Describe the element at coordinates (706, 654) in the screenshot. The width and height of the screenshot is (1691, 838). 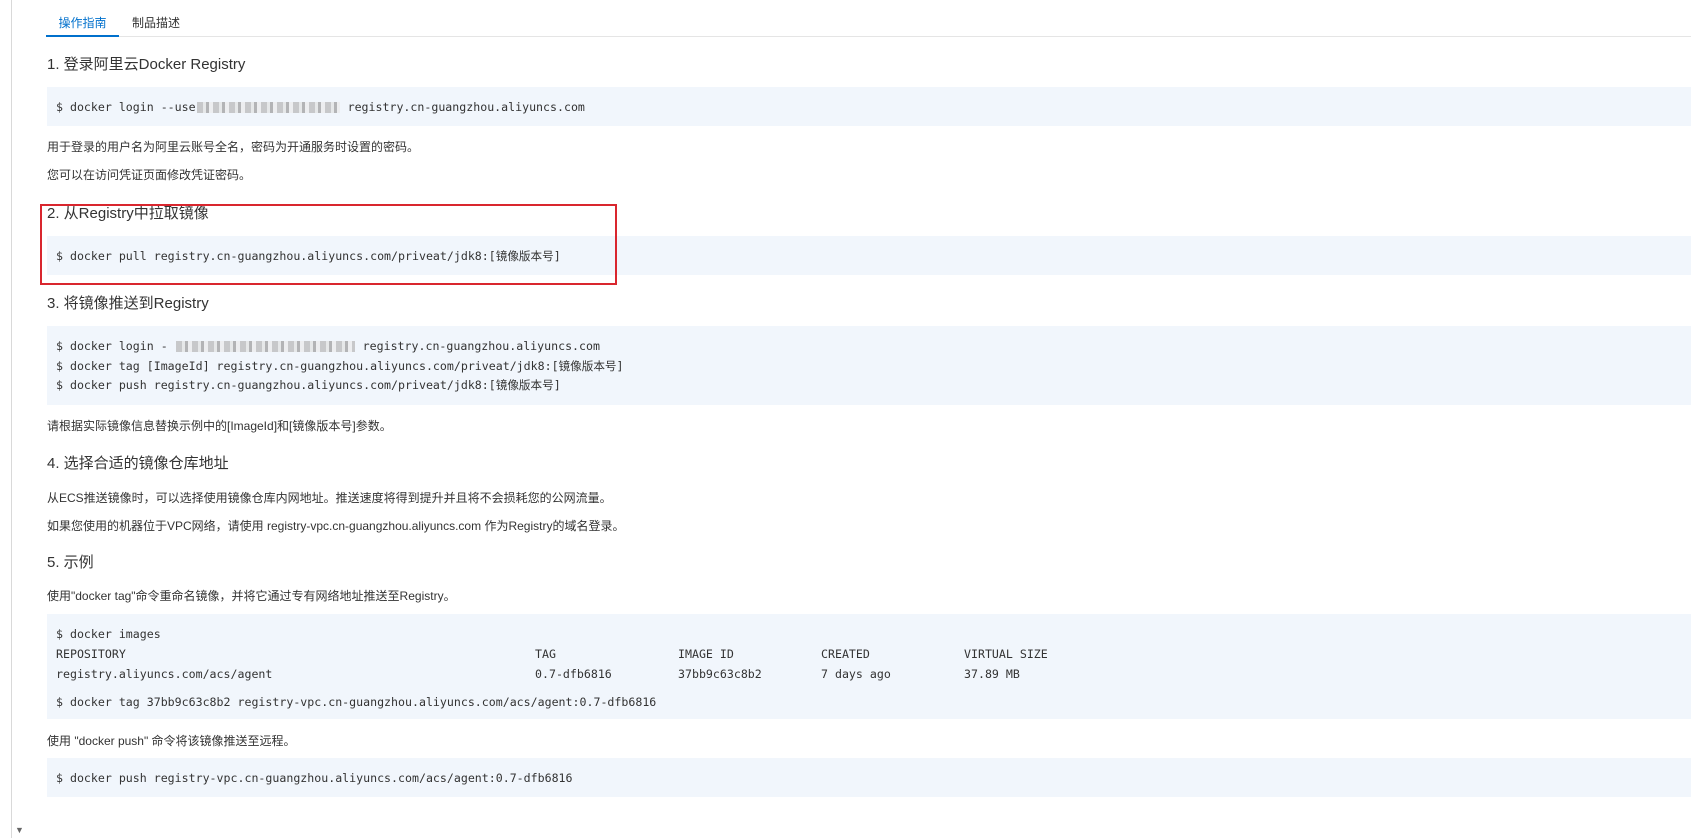
I see `table-header-image-id: IMAGE ID` at that location.